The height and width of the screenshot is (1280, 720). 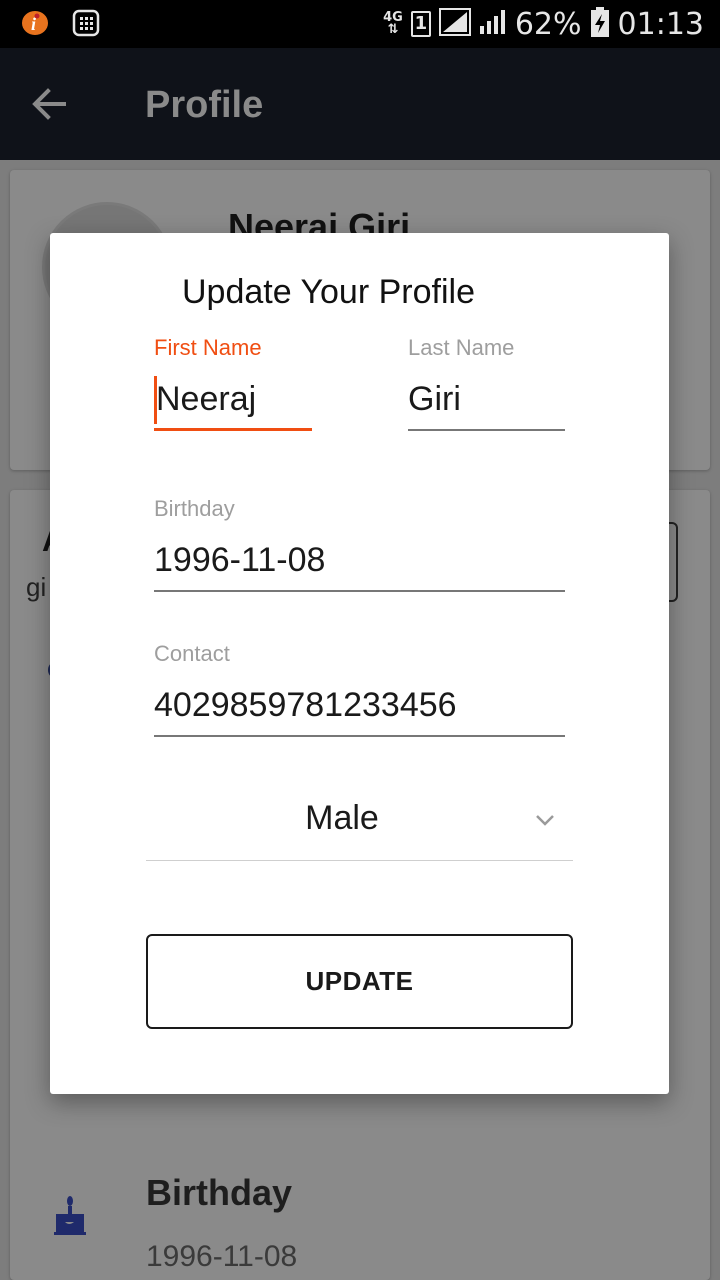 What do you see at coordinates (35, 25) in the screenshot?
I see `bank-app-icon: i` at bounding box center [35, 25].